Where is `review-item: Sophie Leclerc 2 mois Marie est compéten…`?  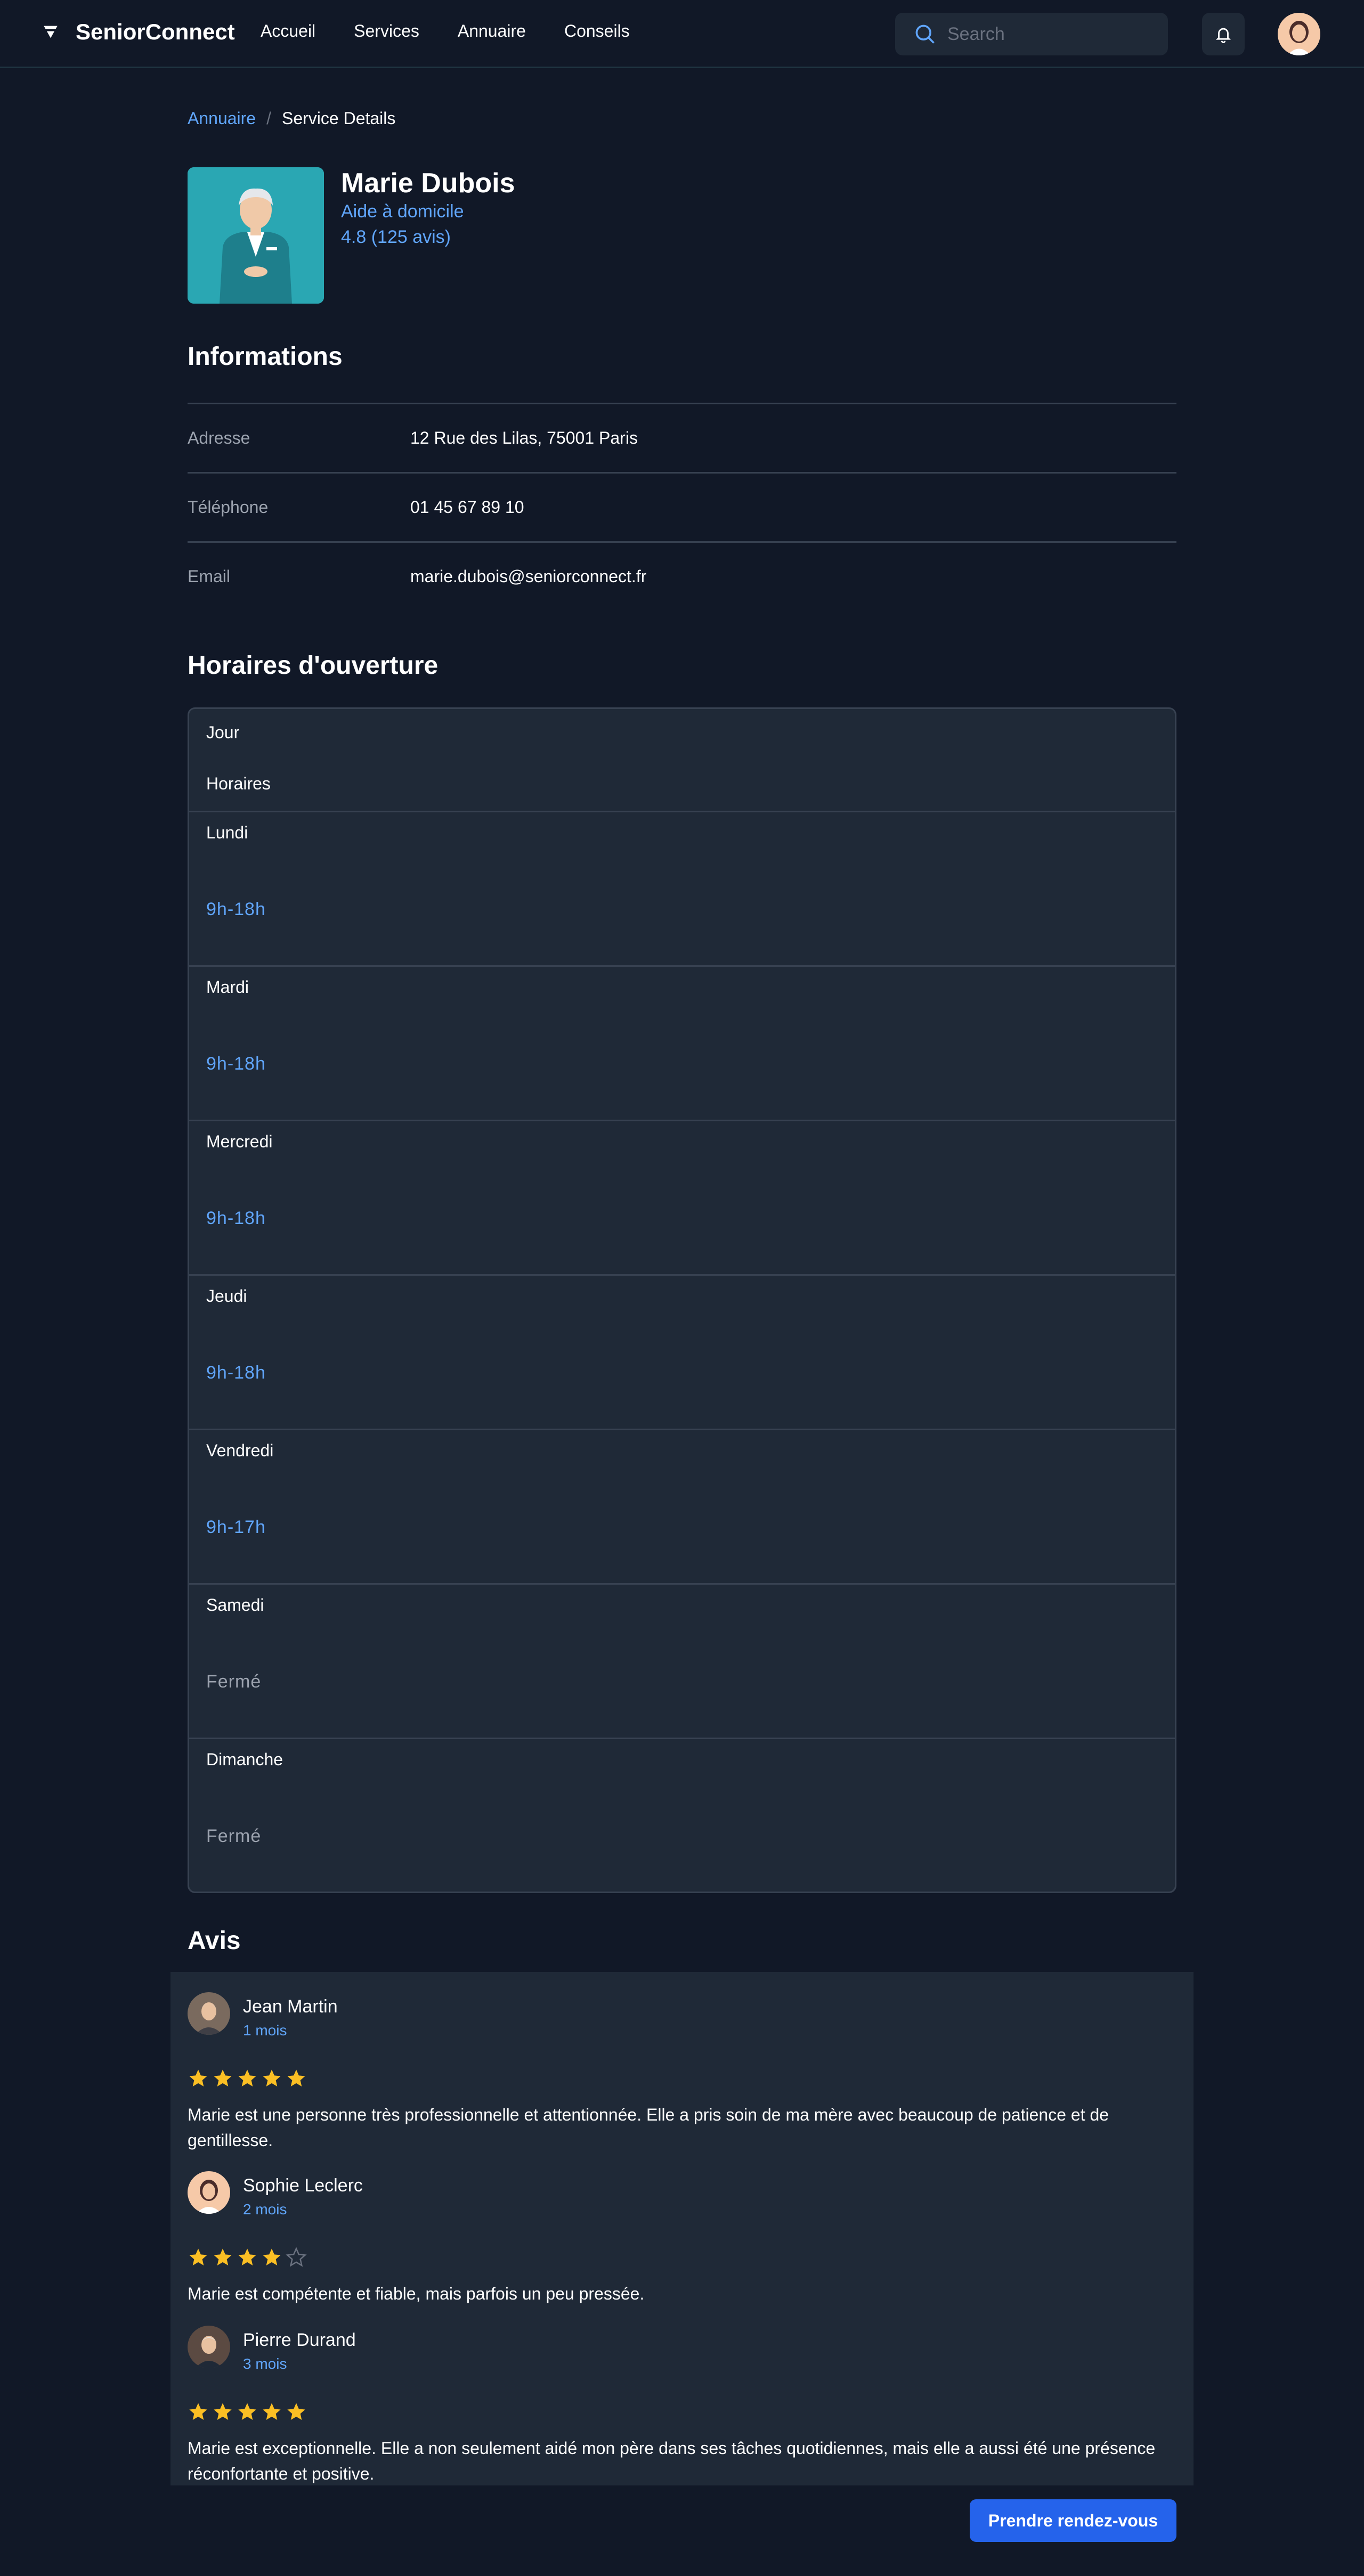 review-item: Sophie Leclerc 2 mois Marie est compéten… is located at coordinates (682, 2237).